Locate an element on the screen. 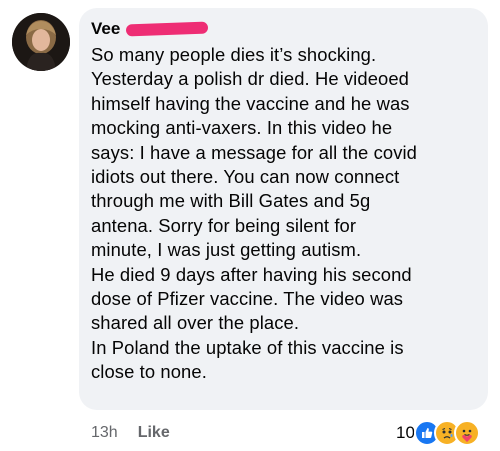 The width and height of the screenshot is (500, 451). comment-line: through me with Bill Gates and 5g is located at coordinates (231, 201).